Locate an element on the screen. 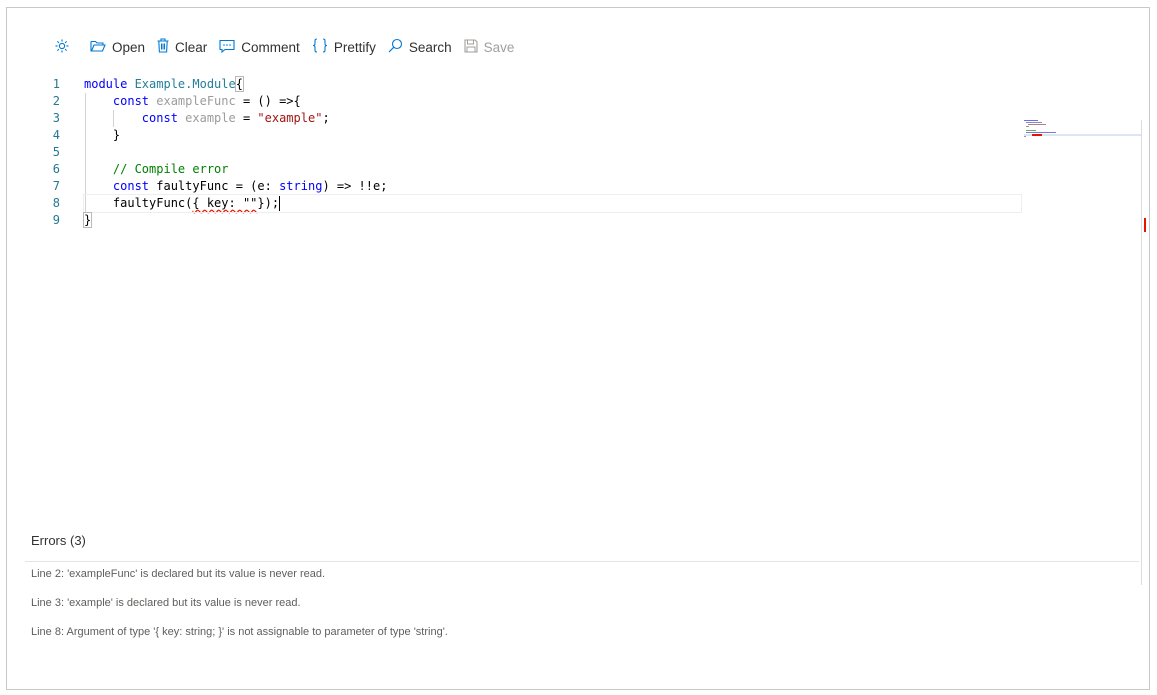 The height and width of the screenshot is (695, 1157). code-text: faultyFunc = (e: is located at coordinates (214, 186).